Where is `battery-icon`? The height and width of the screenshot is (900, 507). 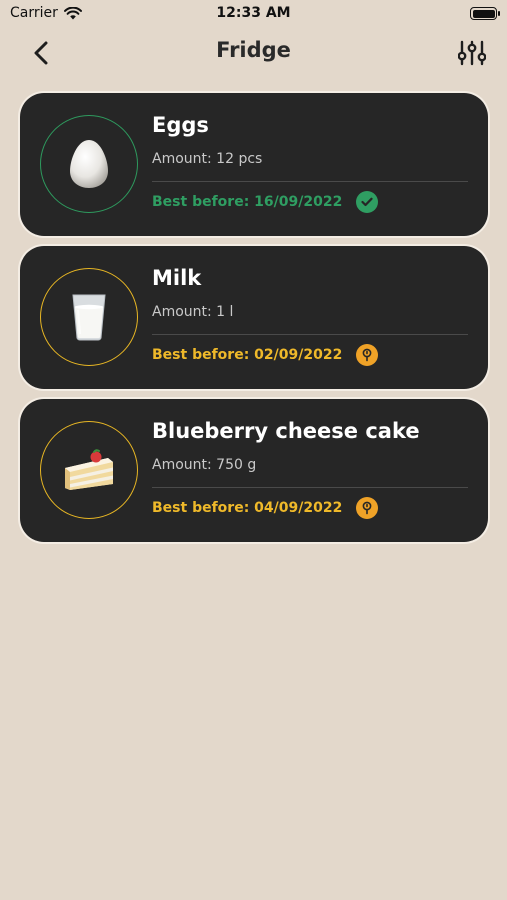 battery-icon is located at coordinates (485, 13).